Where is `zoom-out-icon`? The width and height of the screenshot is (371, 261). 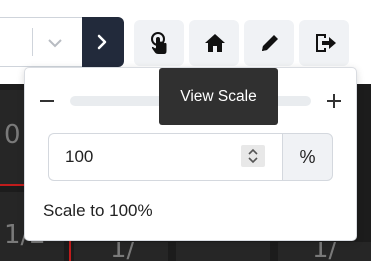 zoom-out-icon is located at coordinates (47, 101).